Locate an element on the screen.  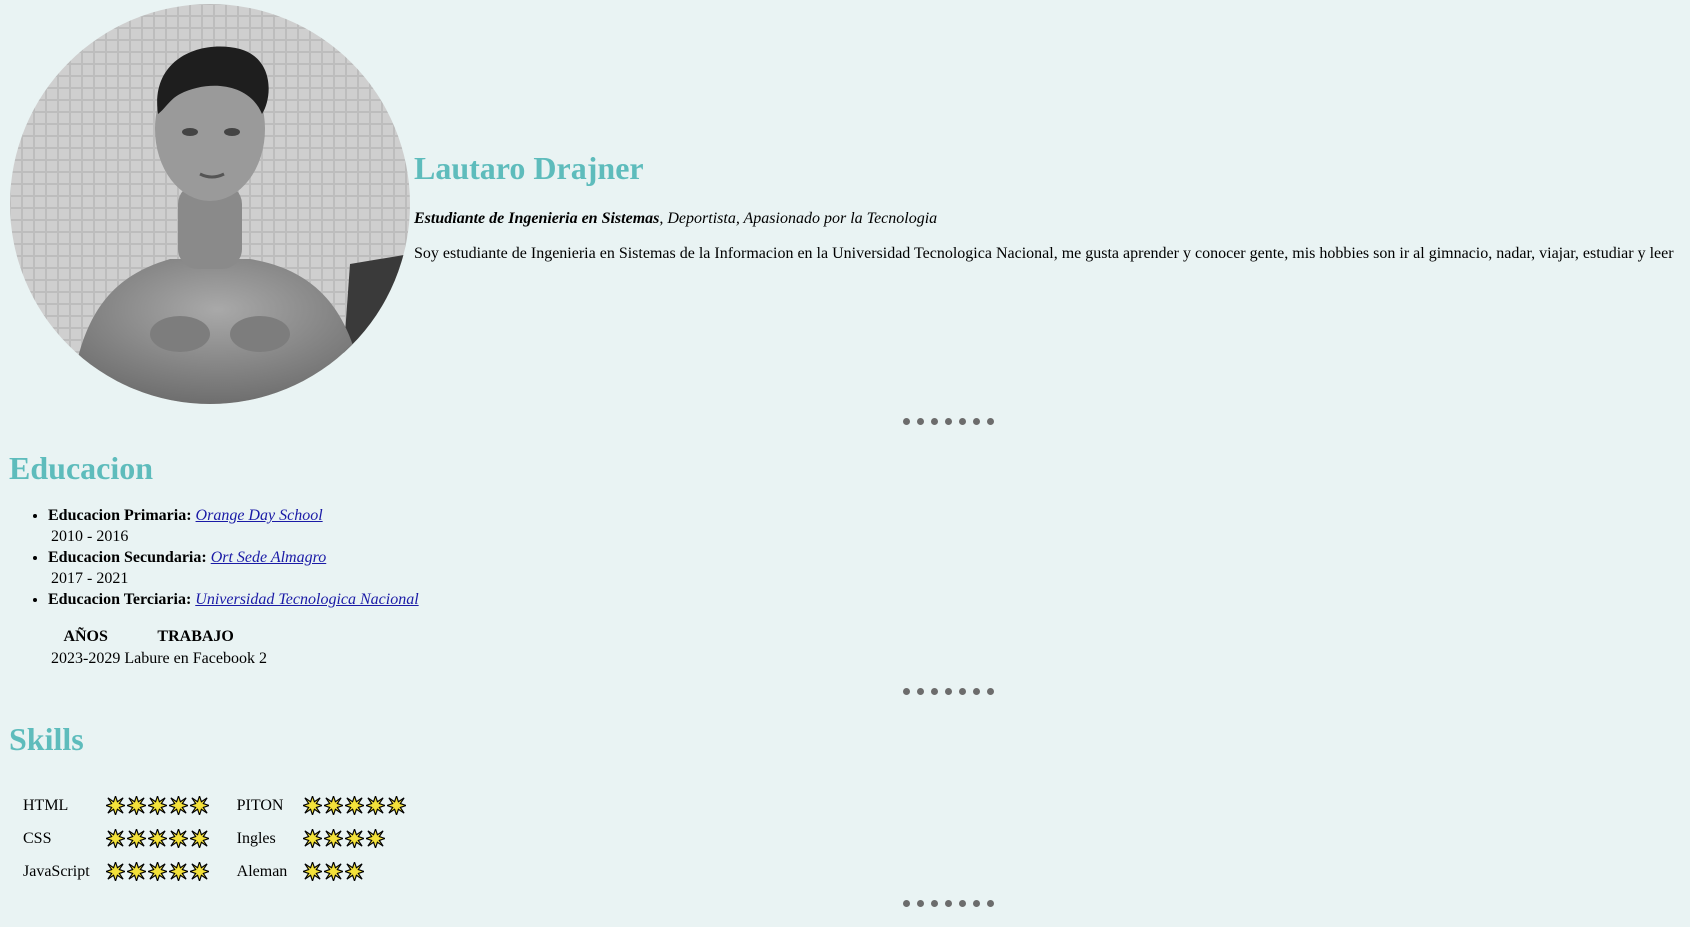
table-row: 2023-2029 Labure en Facebook 2 is located at coordinates (159, 659).